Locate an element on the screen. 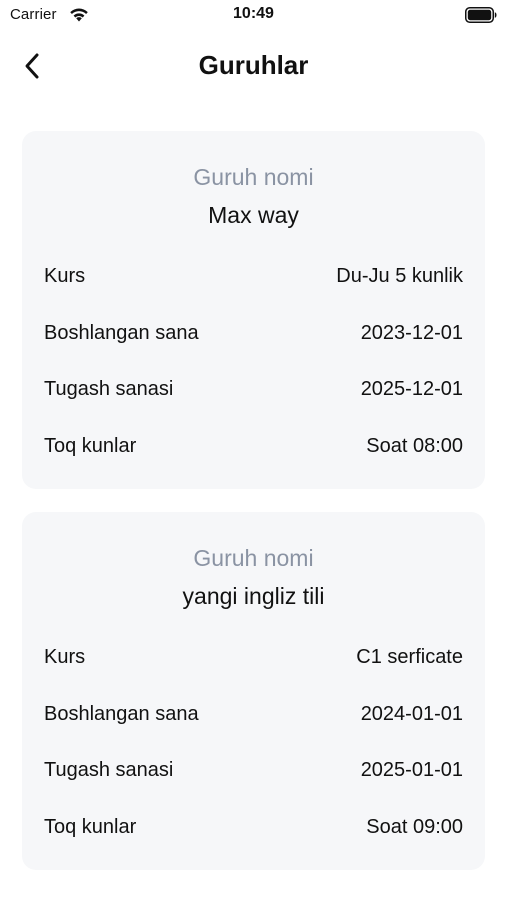 This screenshot has width=507, height=900. course-row: Kurs C1 serficate is located at coordinates (253, 657).